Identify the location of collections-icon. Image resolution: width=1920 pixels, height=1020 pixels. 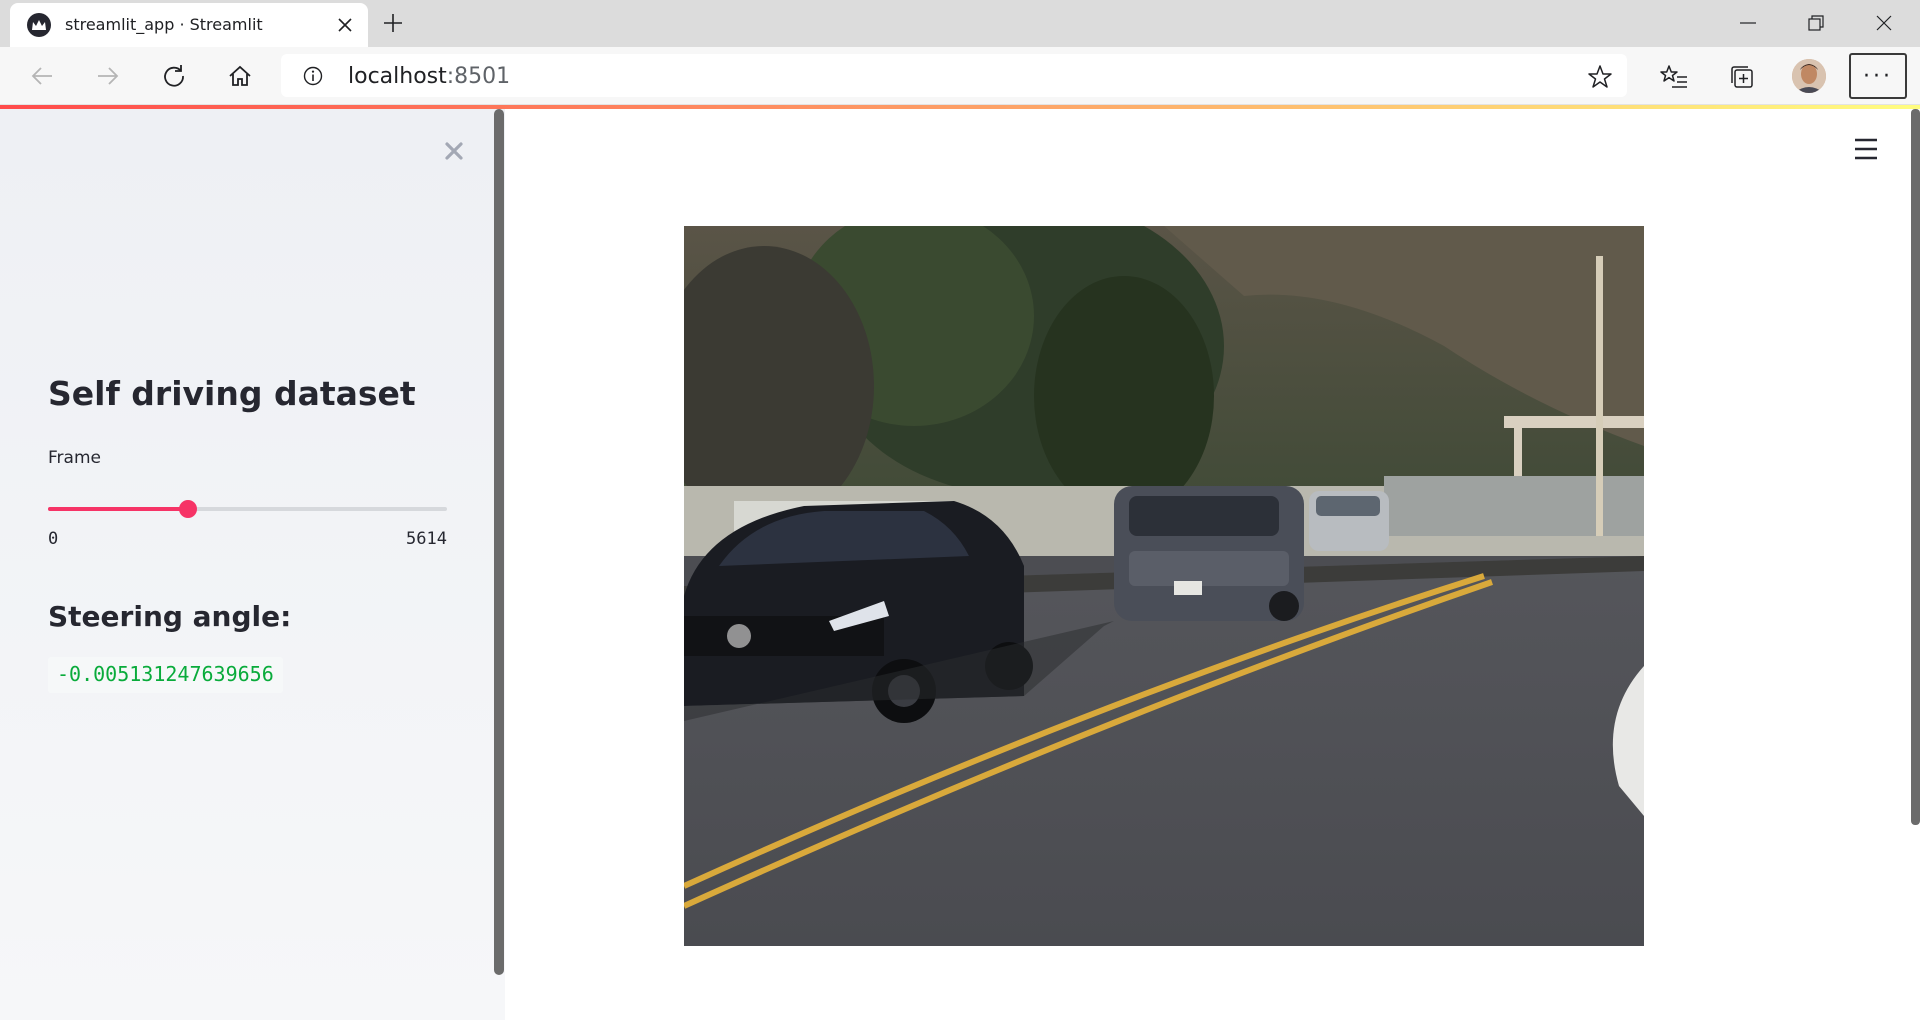
(1742, 77).